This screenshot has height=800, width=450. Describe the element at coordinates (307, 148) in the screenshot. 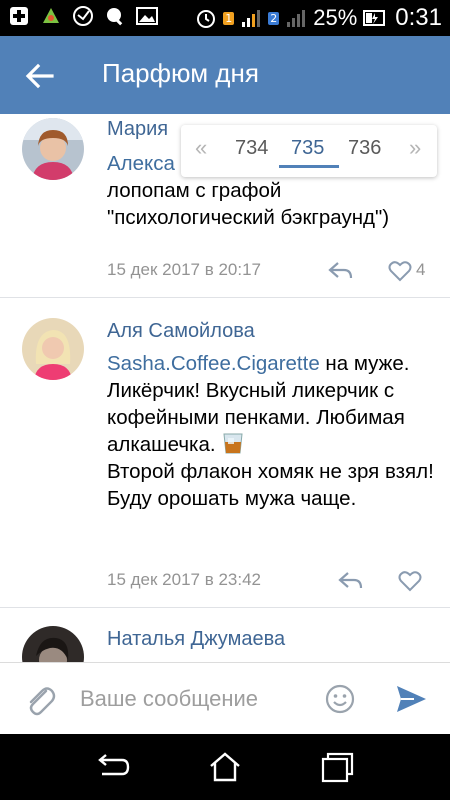

I see `current-page-button: 735` at that location.